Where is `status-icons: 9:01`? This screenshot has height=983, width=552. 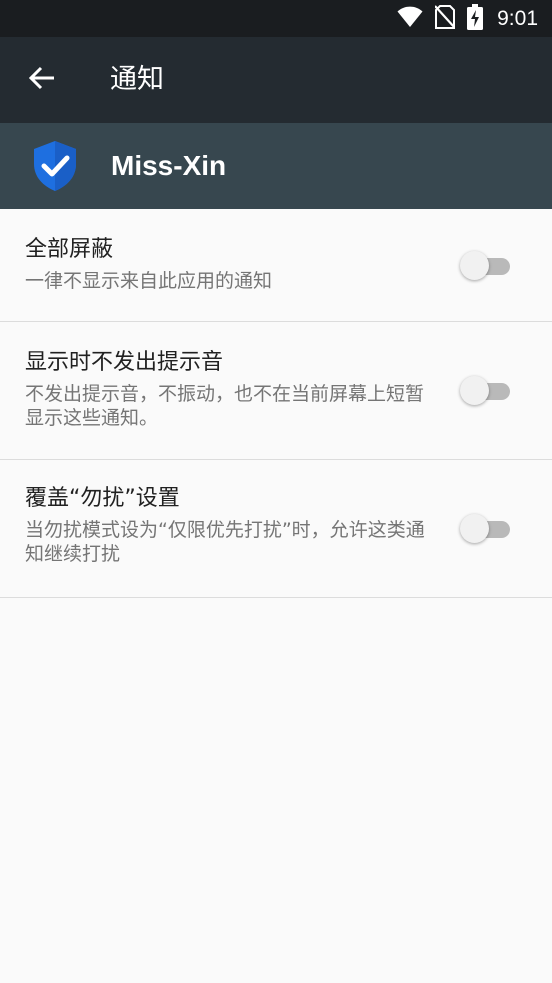 status-icons: 9:01 is located at coordinates (467, 18).